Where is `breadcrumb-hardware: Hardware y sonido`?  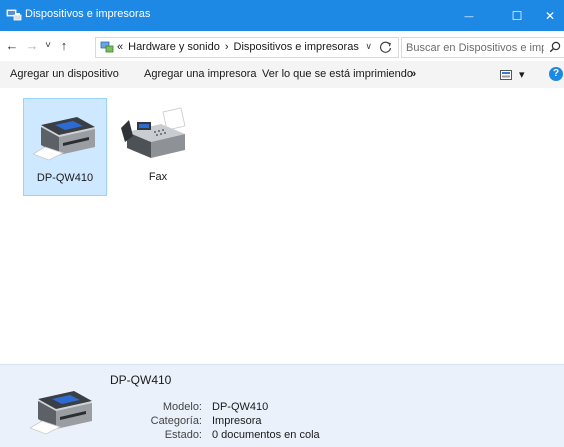
breadcrumb-hardware: Hardware y sonido is located at coordinates (174, 47).